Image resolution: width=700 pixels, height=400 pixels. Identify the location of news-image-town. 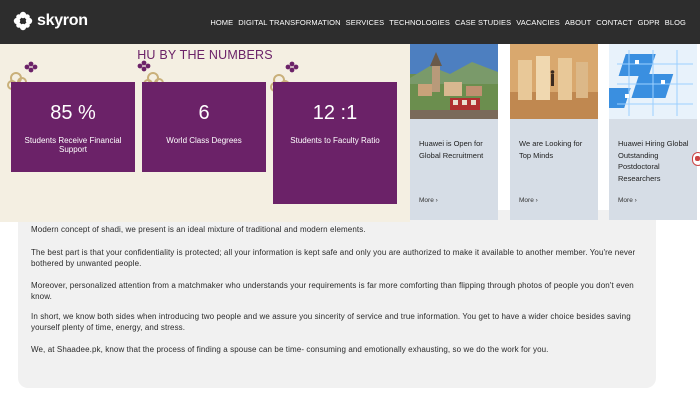
(454, 81).